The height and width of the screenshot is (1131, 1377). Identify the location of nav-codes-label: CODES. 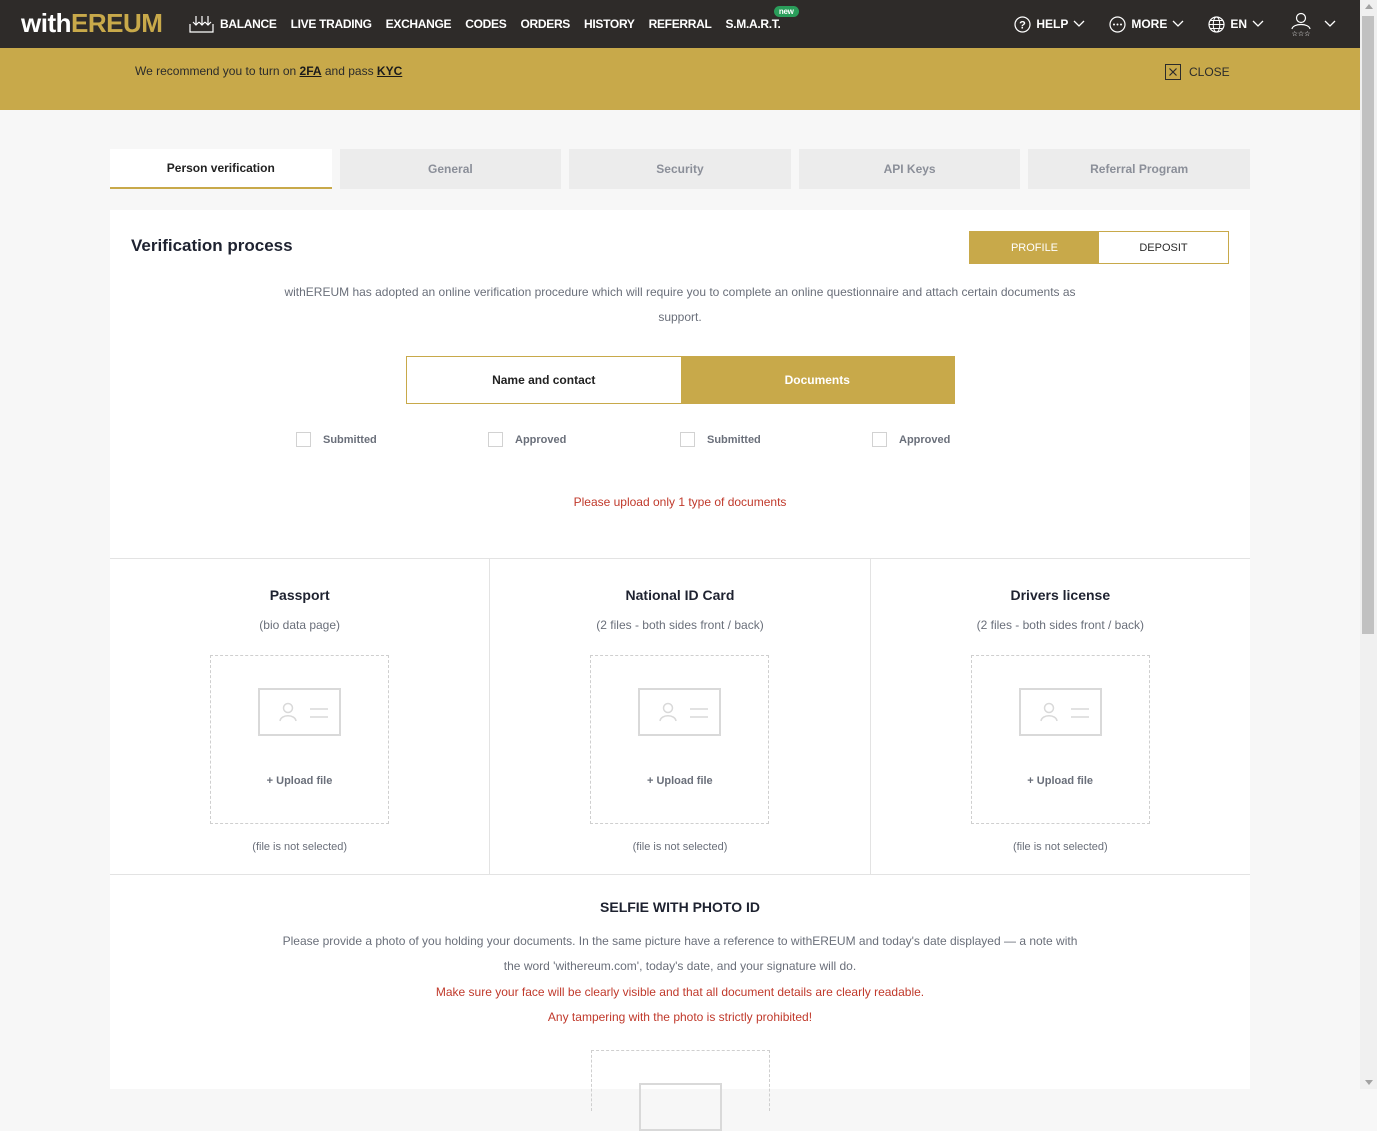
(485, 24).